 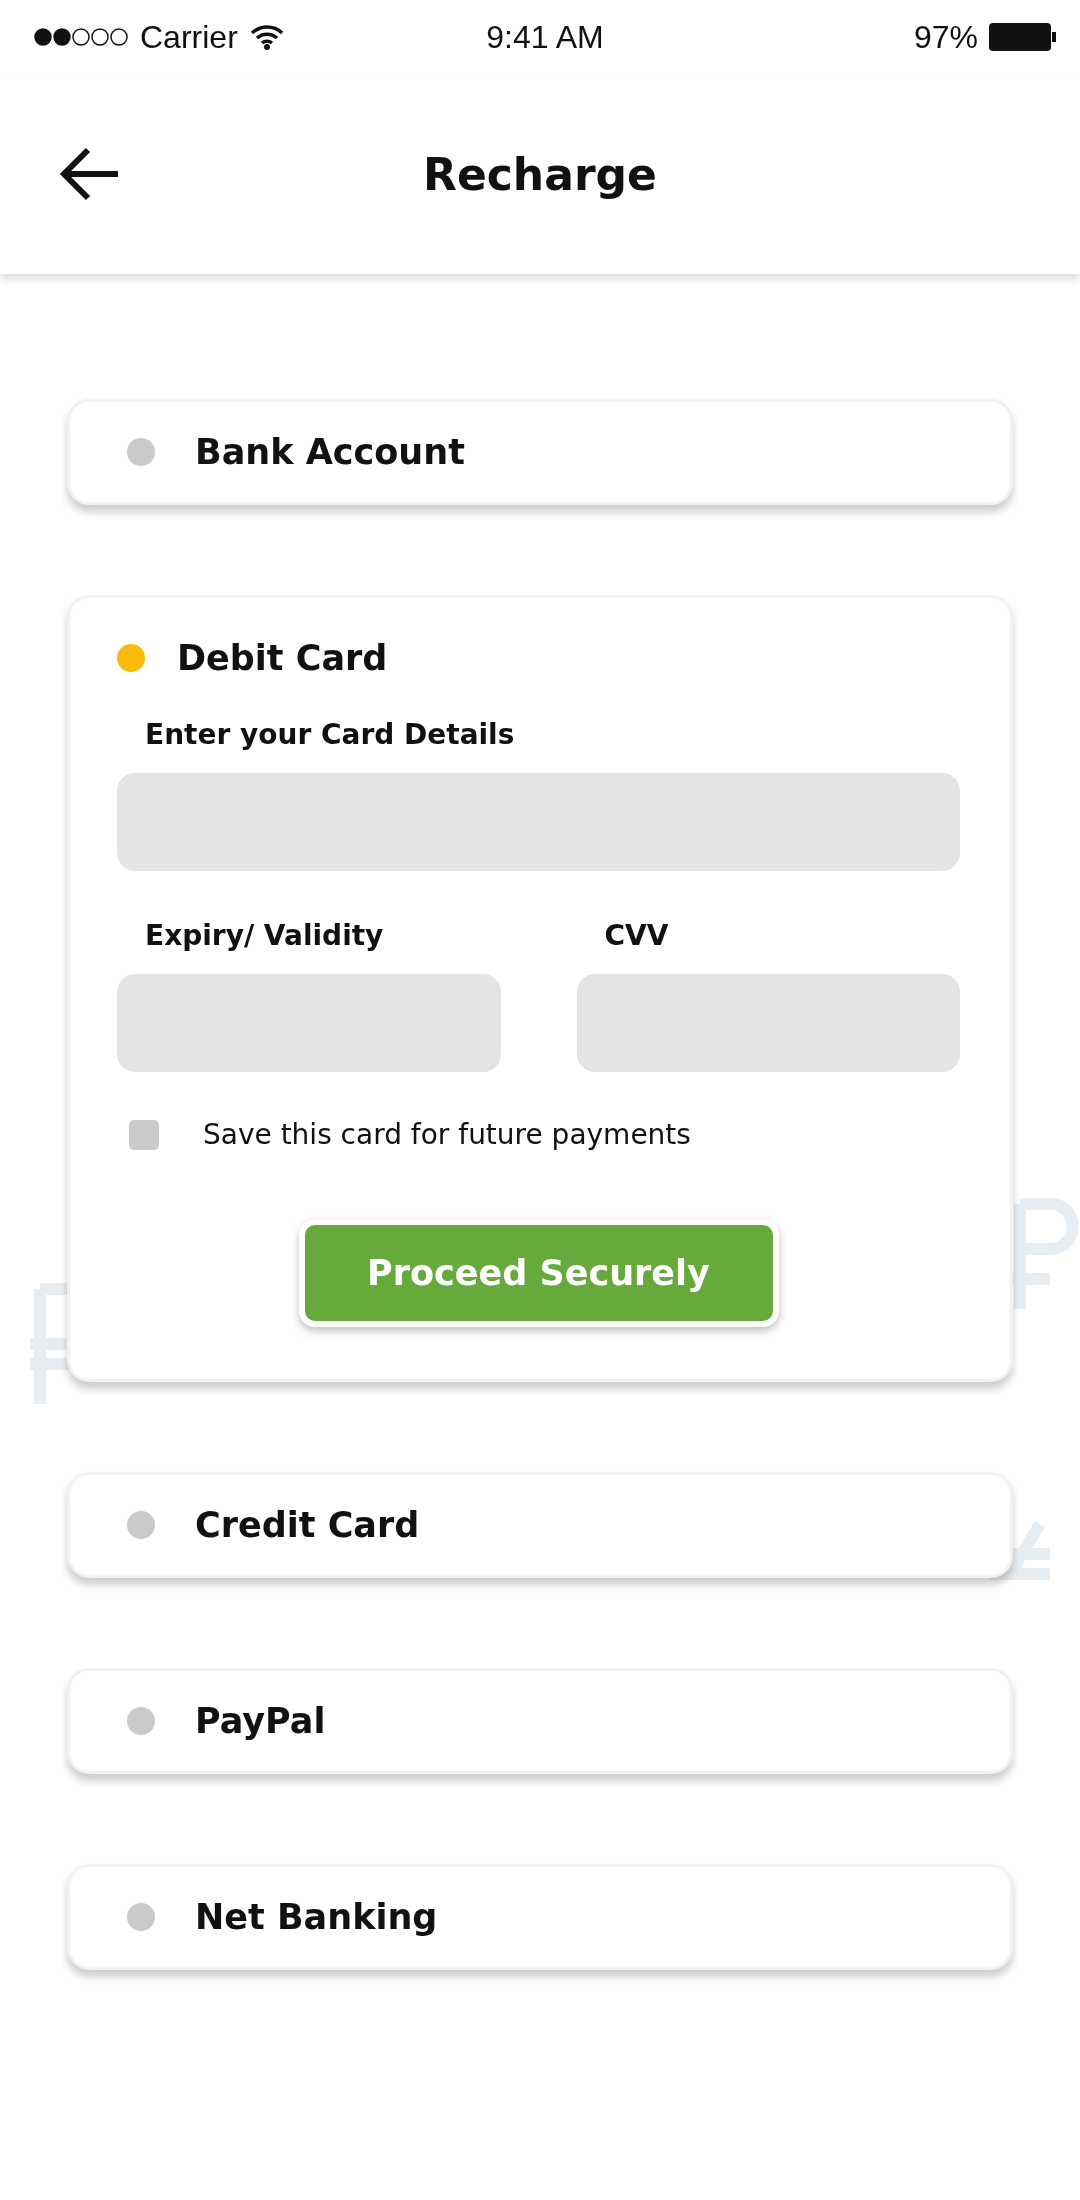 What do you see at coordinates (330, 734) in the screenshot?
I see `field-label: Enter your Card Details` at bounding box center [330, 734].